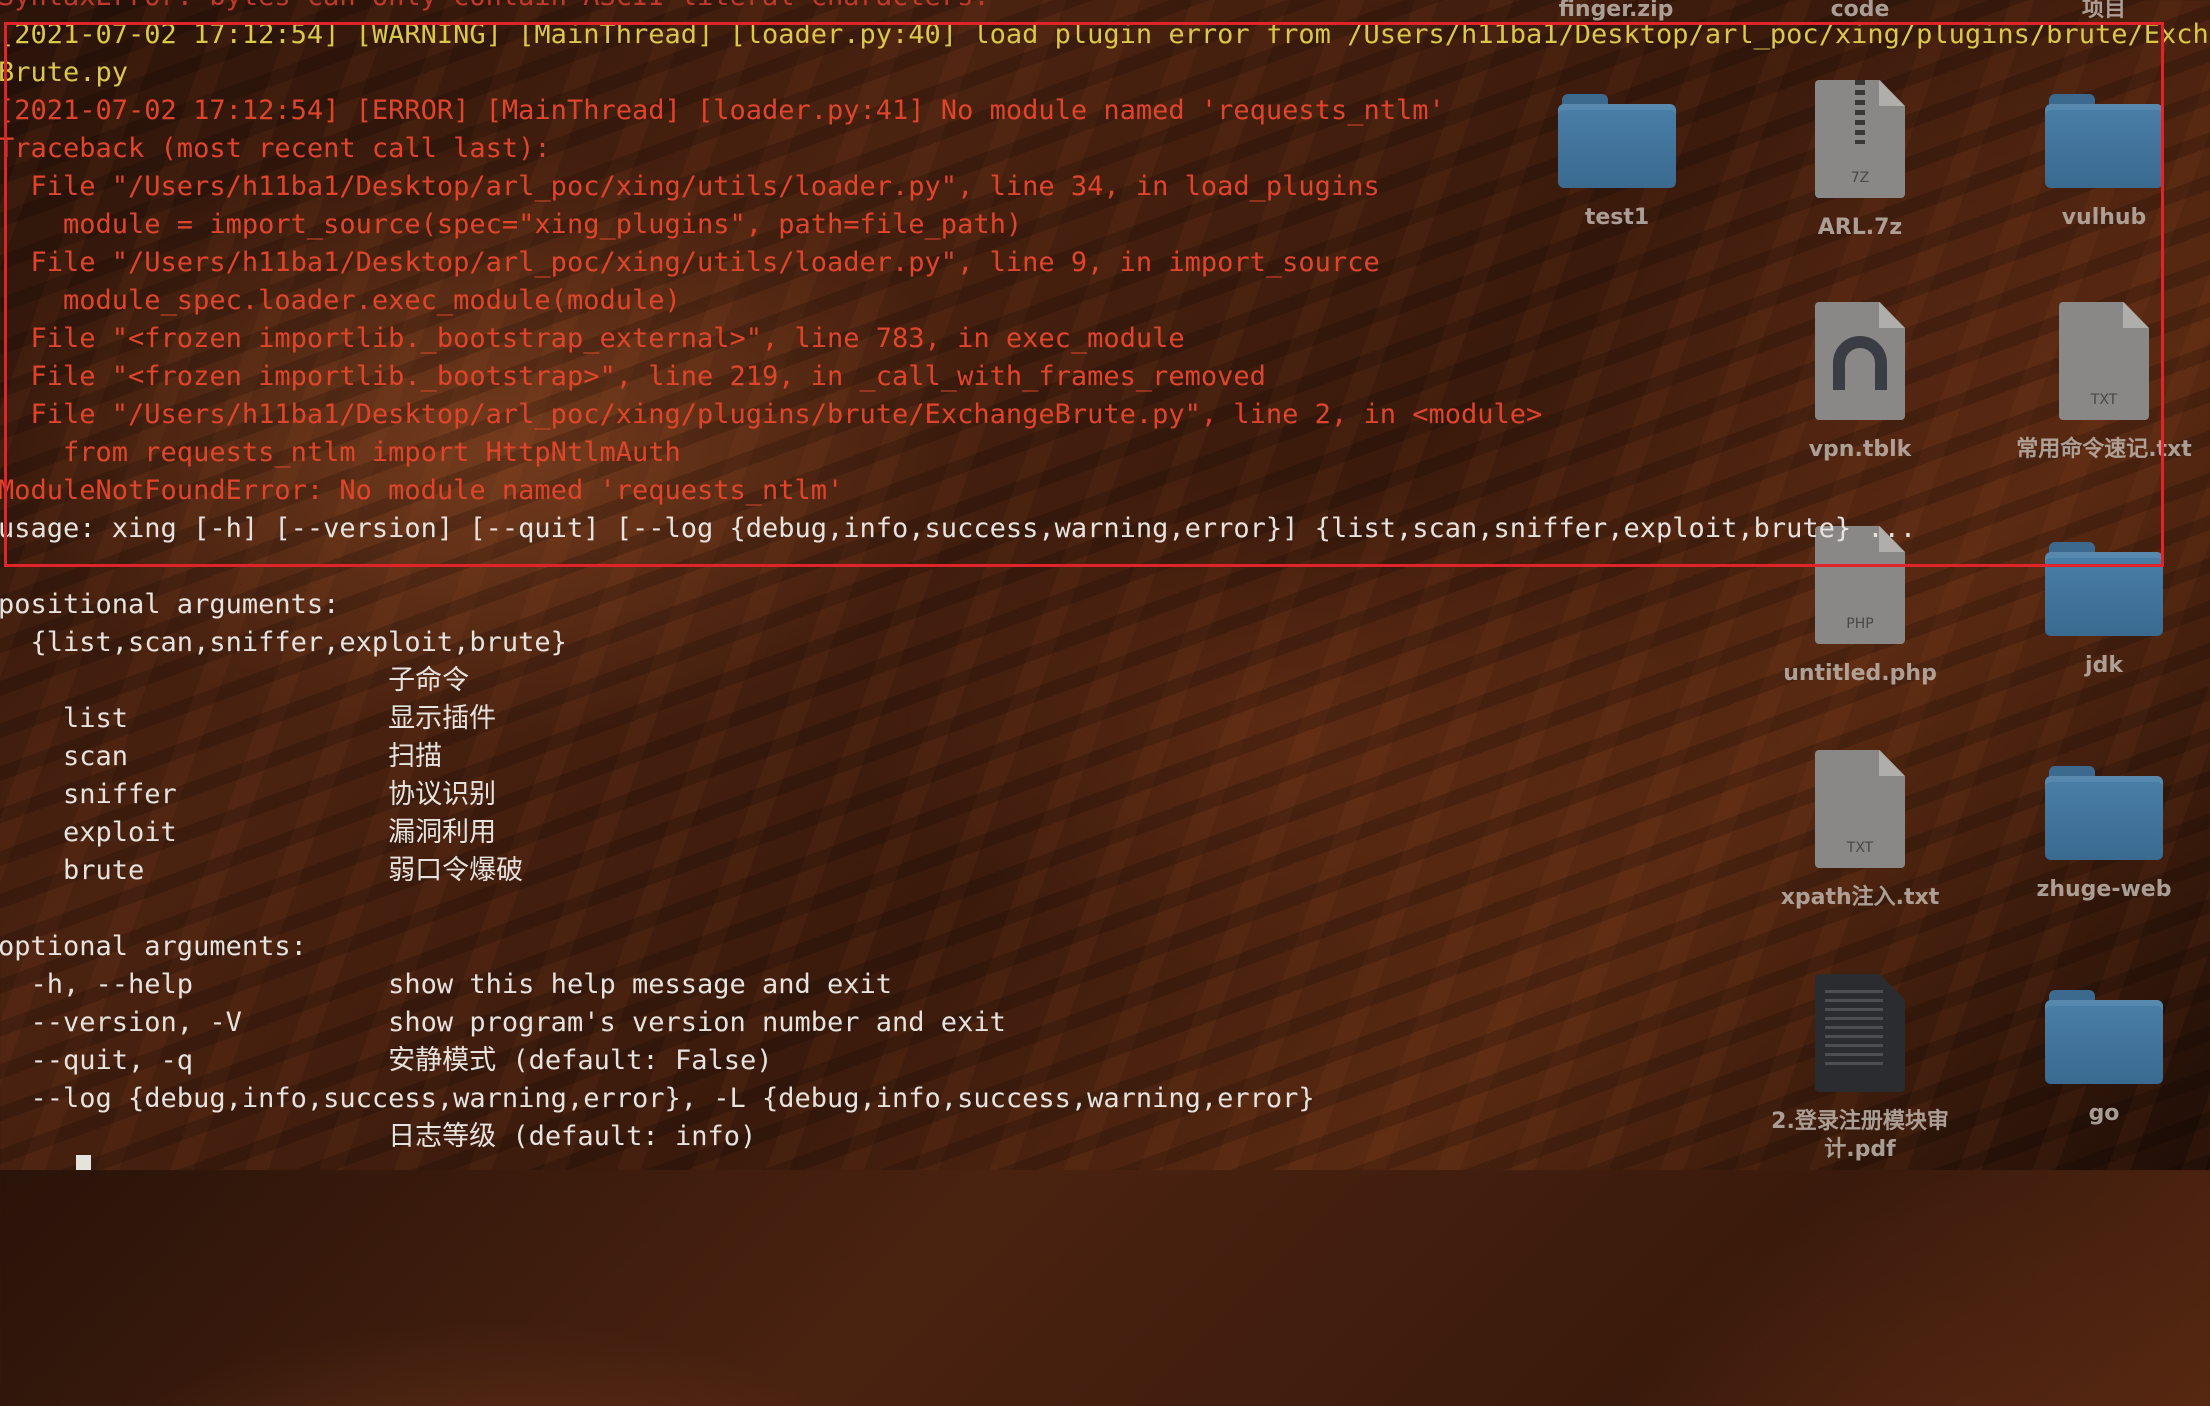  What do you see at coordinates (170, 604) in the screenshot?
I see `help-line: positional arguments:` at bounding box center [170, 604].